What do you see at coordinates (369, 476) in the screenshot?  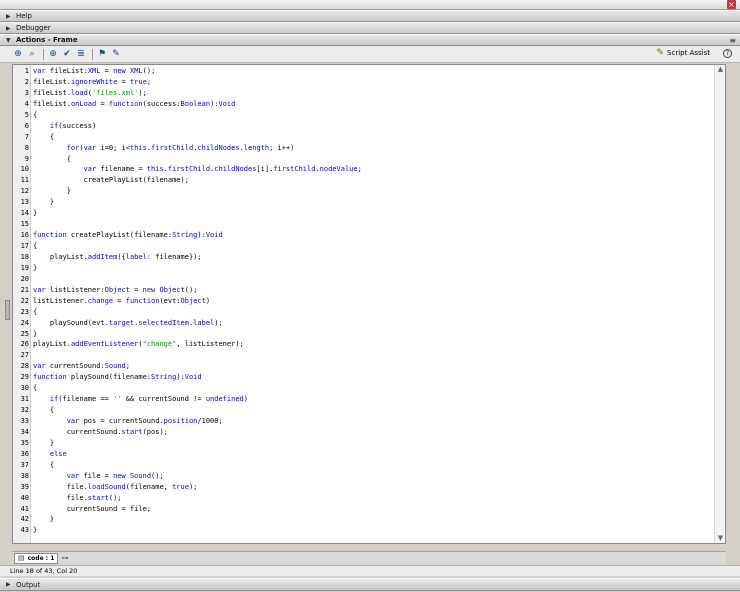 I see `code-line: 38 var file = new Sound();` at bounding box center [369, 476].